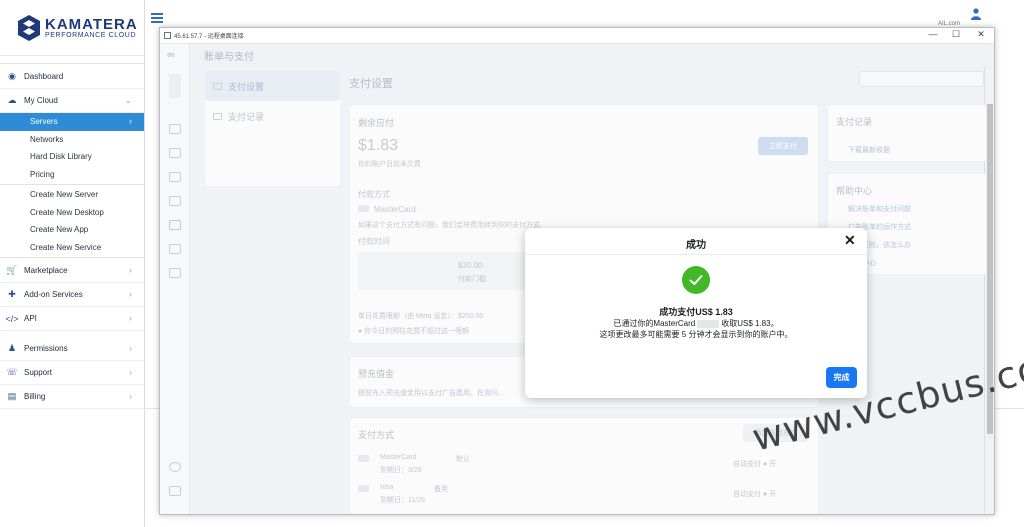  Describe the element at coordinates (976, 14) in the screenshot. I see `user-icon` at that location.